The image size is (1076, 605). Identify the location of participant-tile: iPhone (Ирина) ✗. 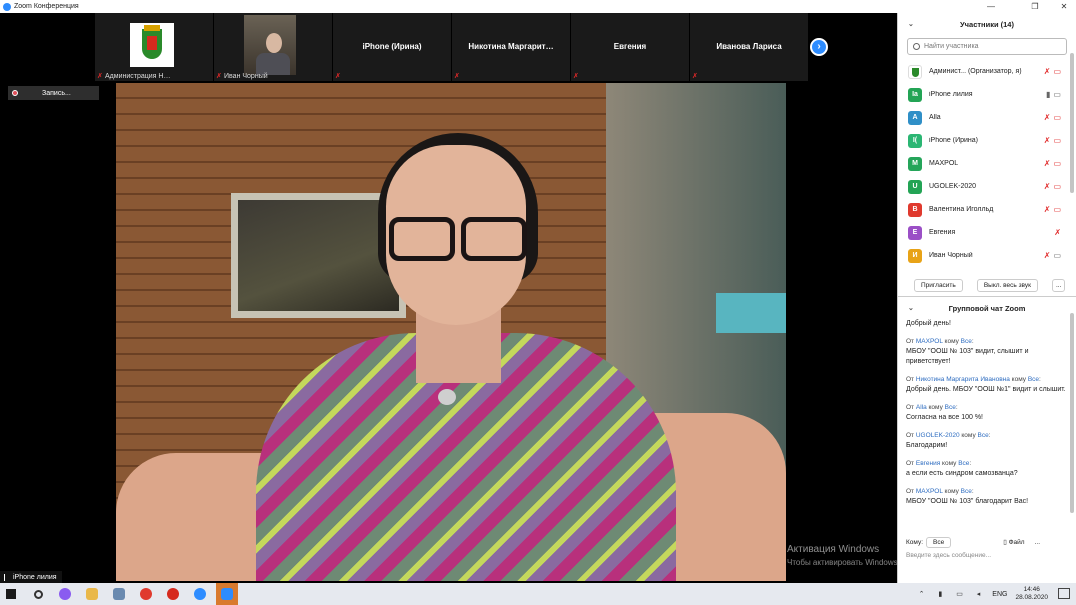
(392, 47).